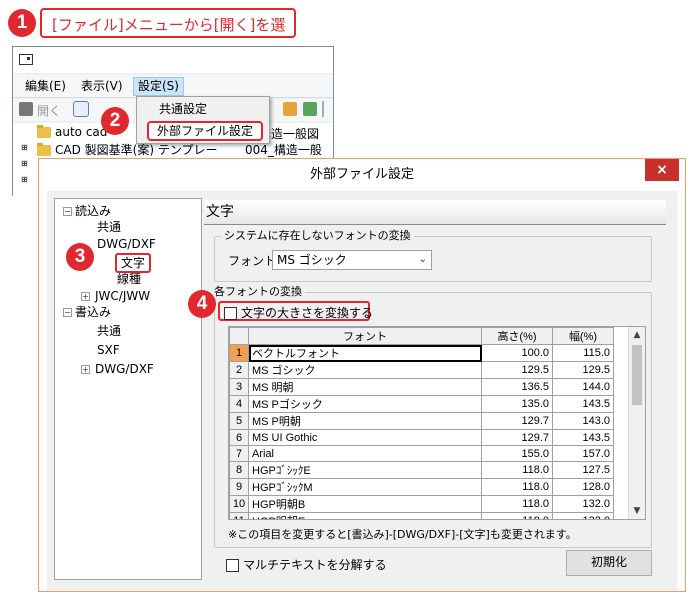 This screenshot has height=592, width=700. What do you see at coordinates (129, 279) in the screenshot?
I see `tree-node-linetype: 線種` at bounding box center [129, 279].